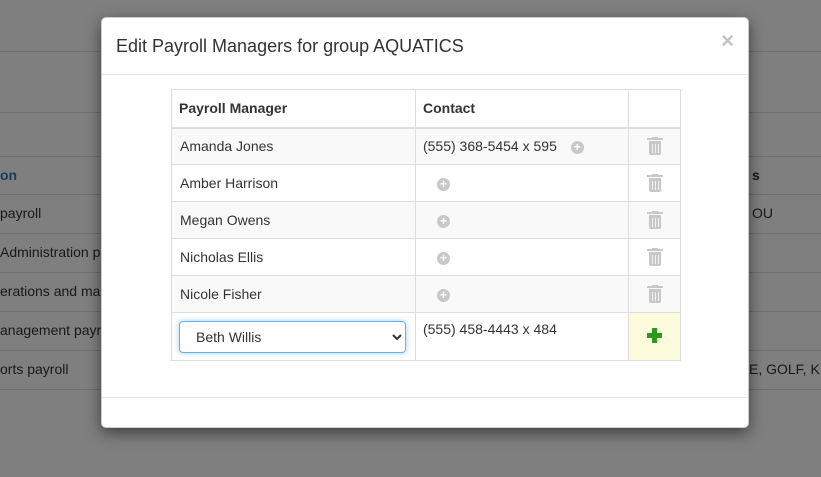 The image size is (821, 477). I want to click on manager-name: Nicholas Ellis, so click(293, 257).